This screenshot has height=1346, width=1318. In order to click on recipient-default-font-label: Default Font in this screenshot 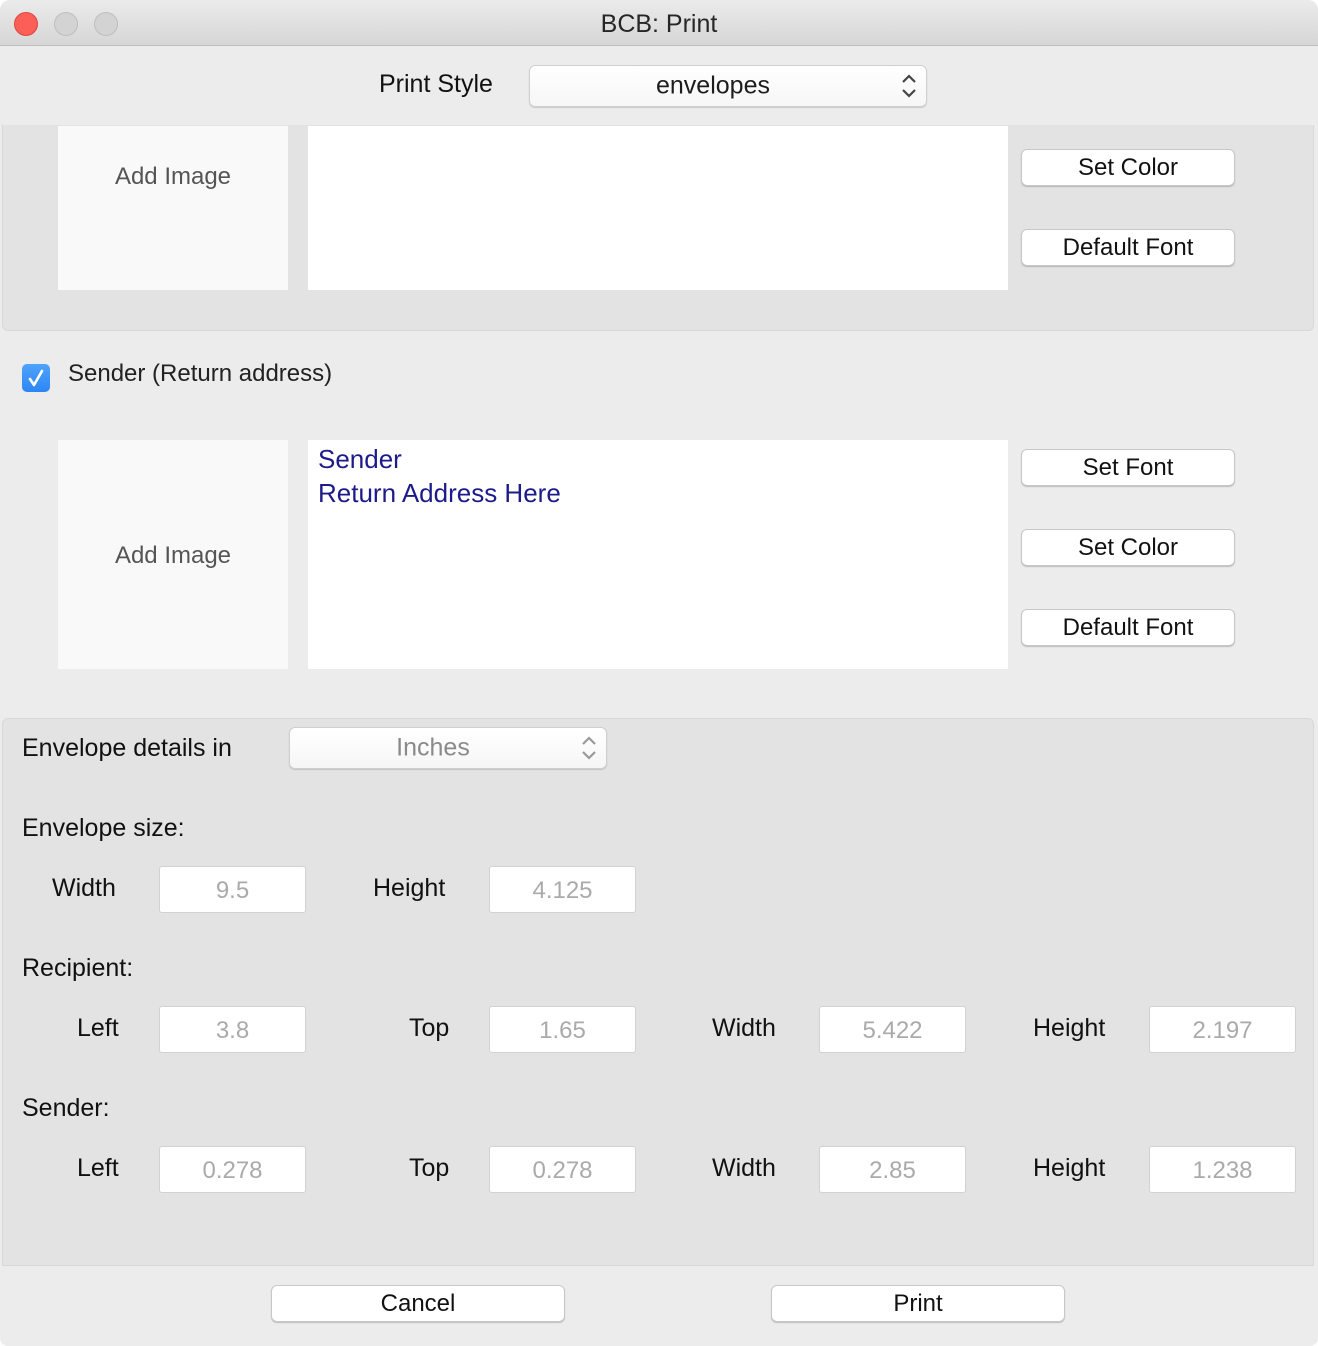, I will do `click(1128, 247)`.